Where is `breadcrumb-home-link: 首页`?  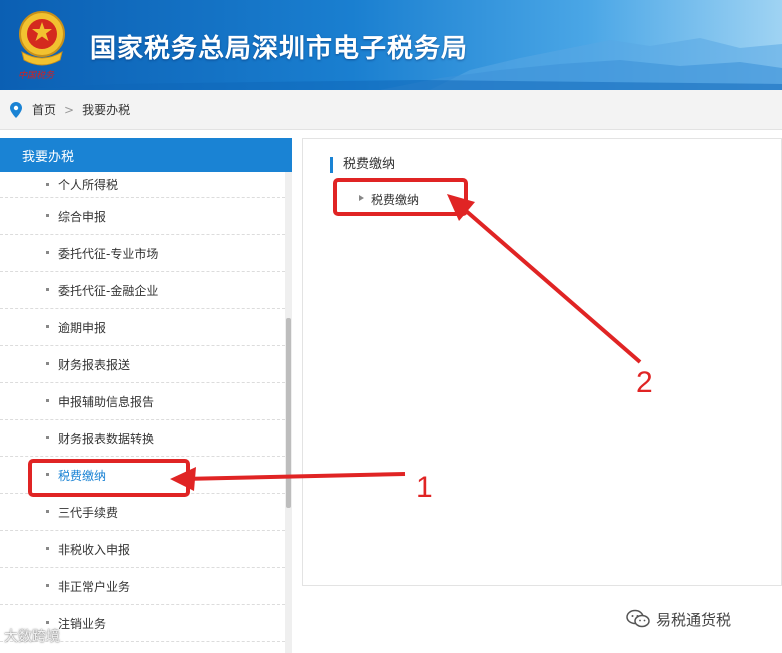
breadcrumb-home-link: 首页 is located at coordinates (44, 109).